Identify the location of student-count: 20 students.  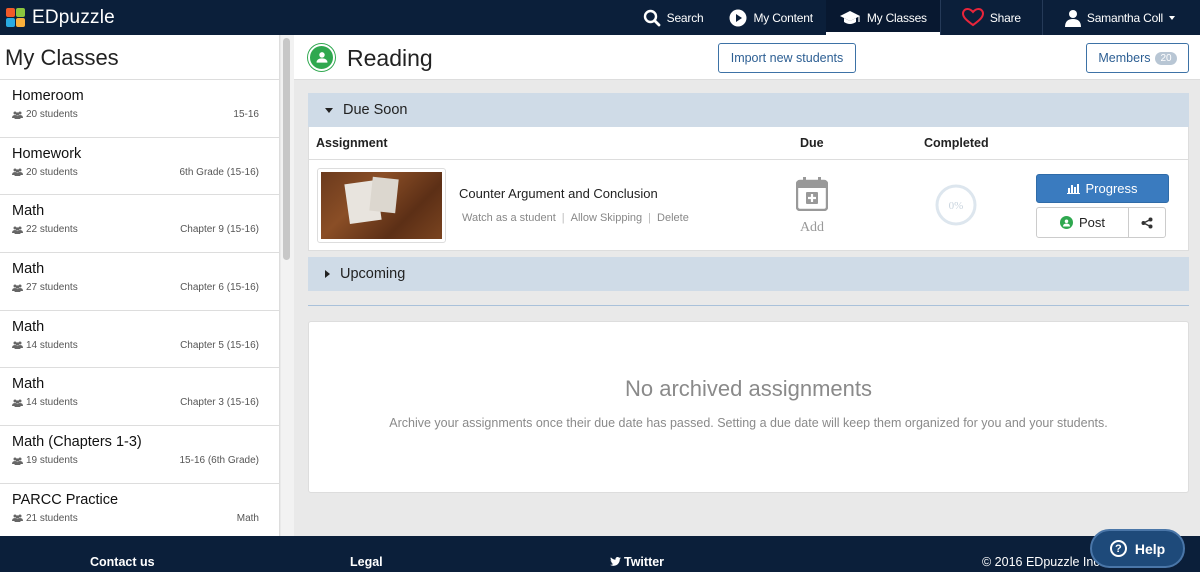
(45, 172).